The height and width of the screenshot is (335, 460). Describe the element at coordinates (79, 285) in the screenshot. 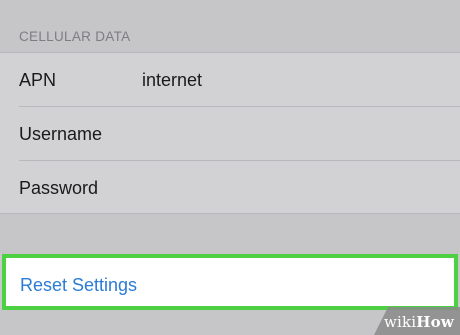

I see `reset-settings-label: Reset Settings` at that location.